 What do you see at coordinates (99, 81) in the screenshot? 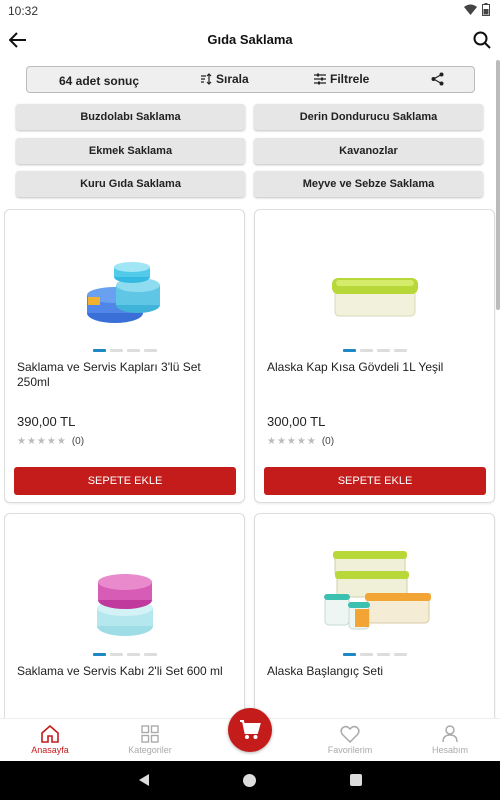
I see `result-count: 64 adet sonuç` at bounding box center [99, 81].